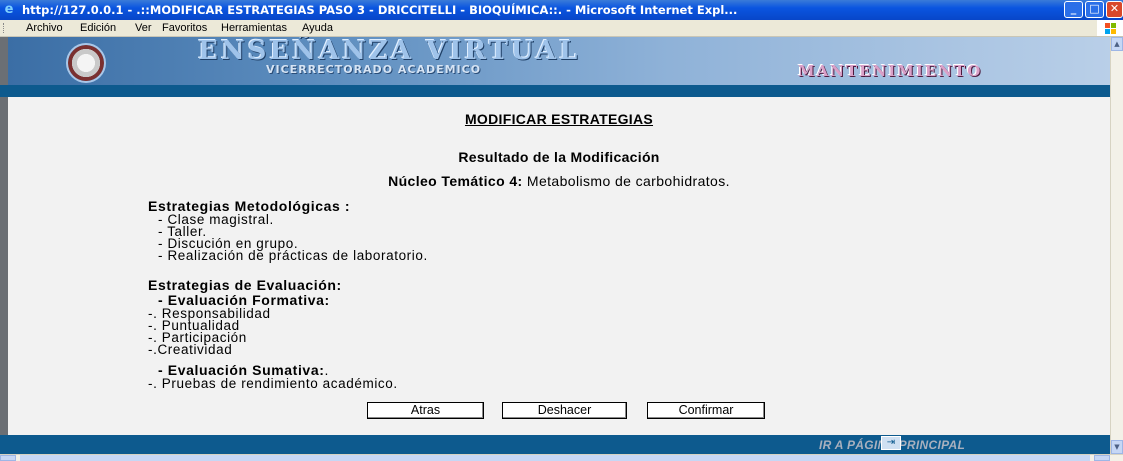 Image resolution: width=1123 pixels, height=461 pixels. Describe the element at coordinates (1114, 9) in the screenshot. I see `close-icon: ✕` at that location.